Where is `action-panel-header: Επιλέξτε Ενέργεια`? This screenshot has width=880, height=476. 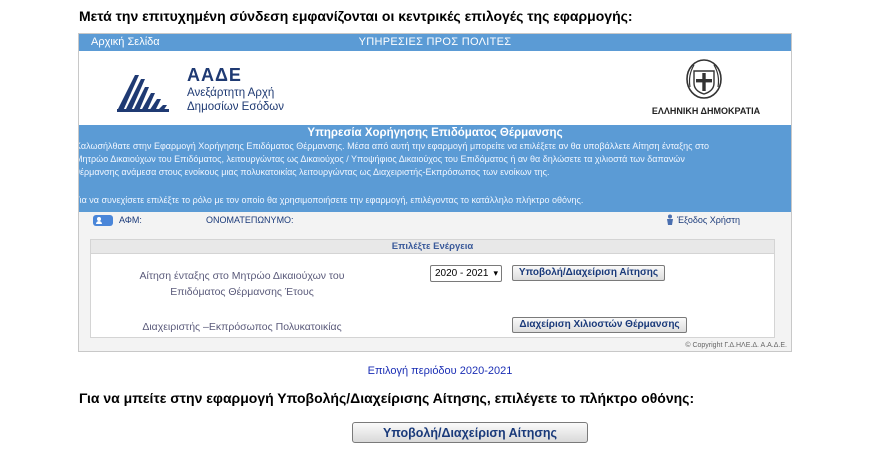
action-panel-header: Επιλέξτε Ενέργεια is located at coordinates (432, 247).